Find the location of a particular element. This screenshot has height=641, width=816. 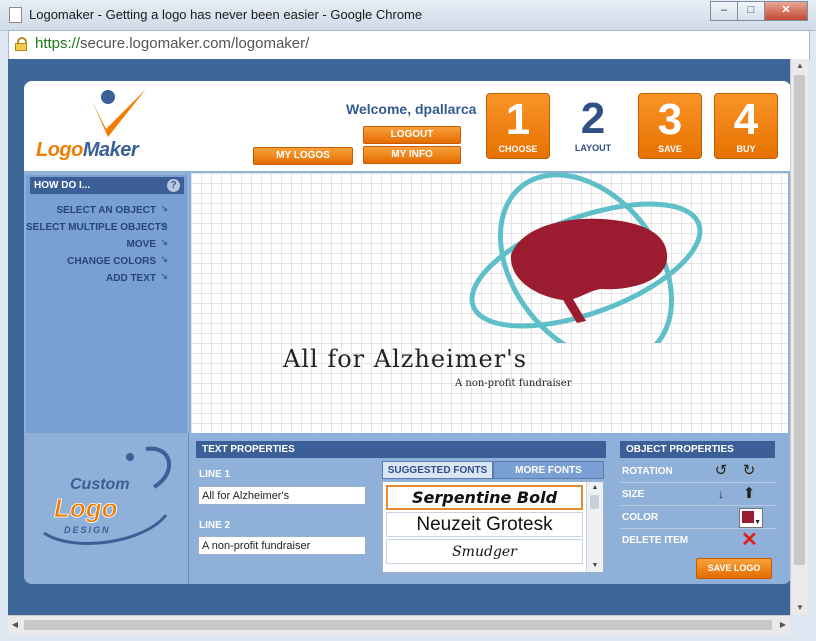

custom-logo-design-badge: Custom Logo DESIGN is located at coordinates (109, 498).